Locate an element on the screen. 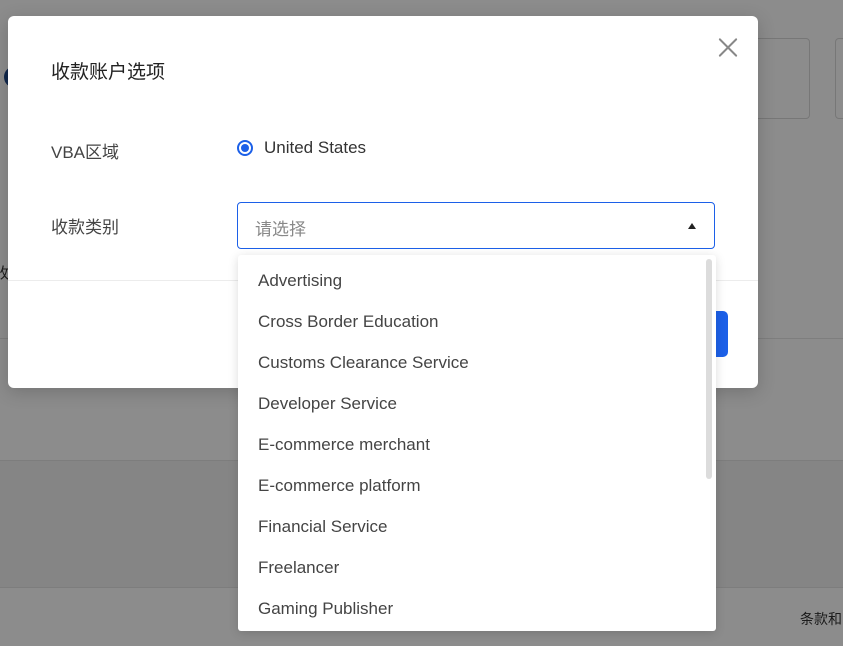  caret-up-icon is located at coordinates (692, 226).